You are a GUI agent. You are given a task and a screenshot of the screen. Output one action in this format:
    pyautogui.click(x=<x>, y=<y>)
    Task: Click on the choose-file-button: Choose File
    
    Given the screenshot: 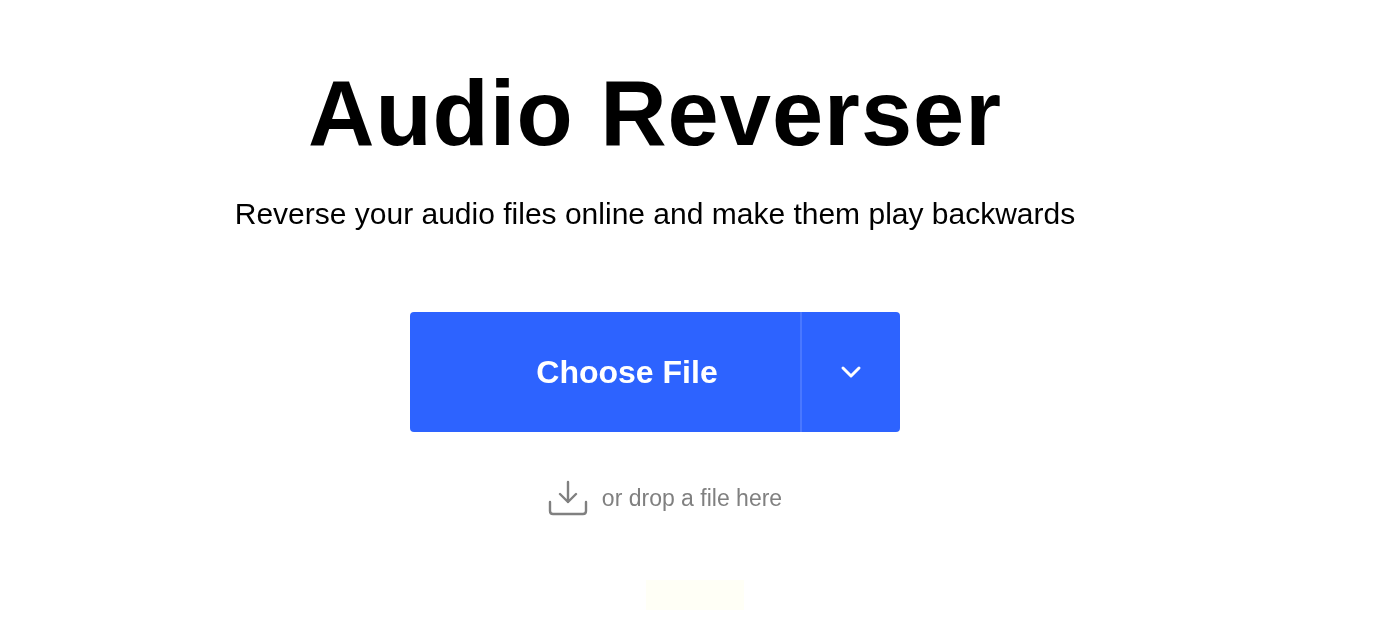 What is the action you would take?
    pyautogui.click(x=605, y=372)
    